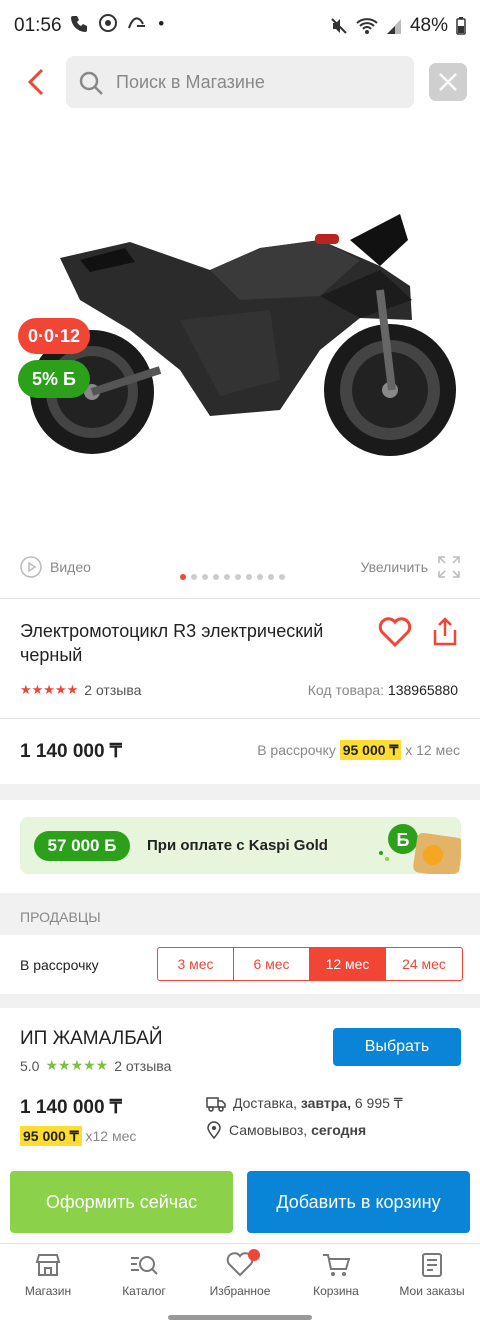 Image resolution: width=480 pixels, height=1329 pixels. Describe the element at coordinates (49, 689) in the screenshot. I see `rating-stars: ★★★★★` at that location.